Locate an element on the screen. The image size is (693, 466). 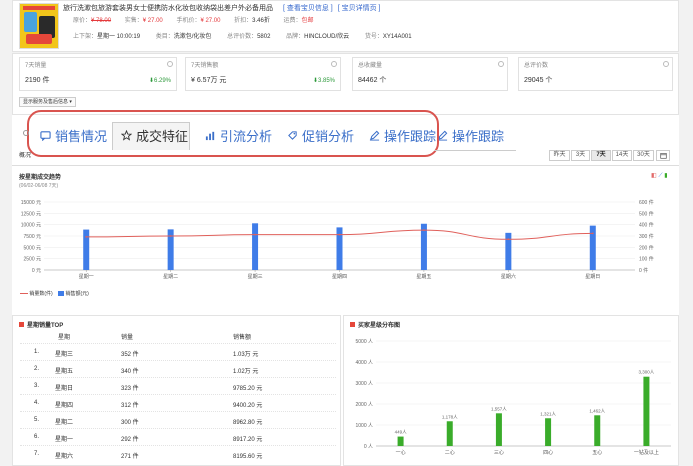
service-info-button: 显示服务及售后信息 ▾ is located at coordinates (47, 102).